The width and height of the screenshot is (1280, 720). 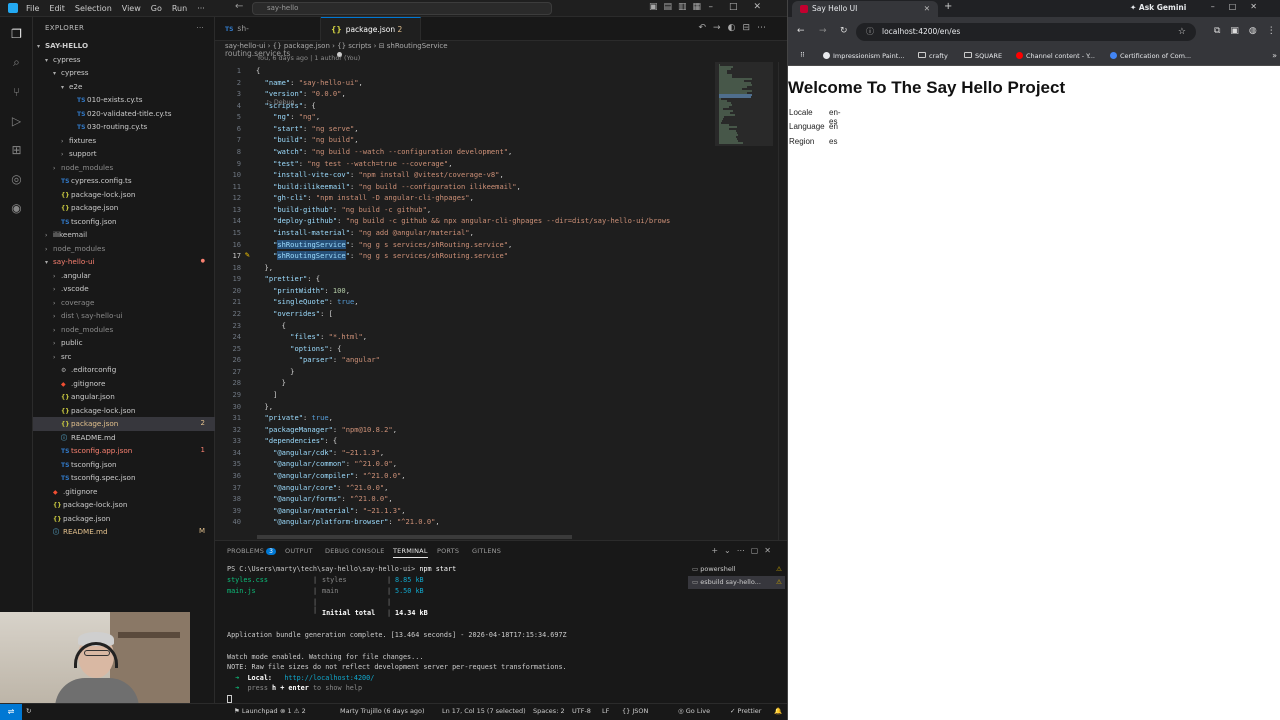 I want to click on status-problems: ⊗ 1 ⚠ 2, so click(x=293, y=711).